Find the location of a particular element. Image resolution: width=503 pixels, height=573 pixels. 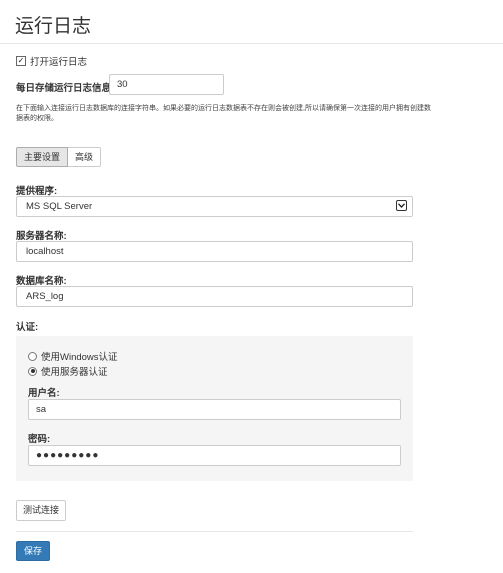

auth-server-label: 使用服务器认证 is located at coordinates (74, 372).